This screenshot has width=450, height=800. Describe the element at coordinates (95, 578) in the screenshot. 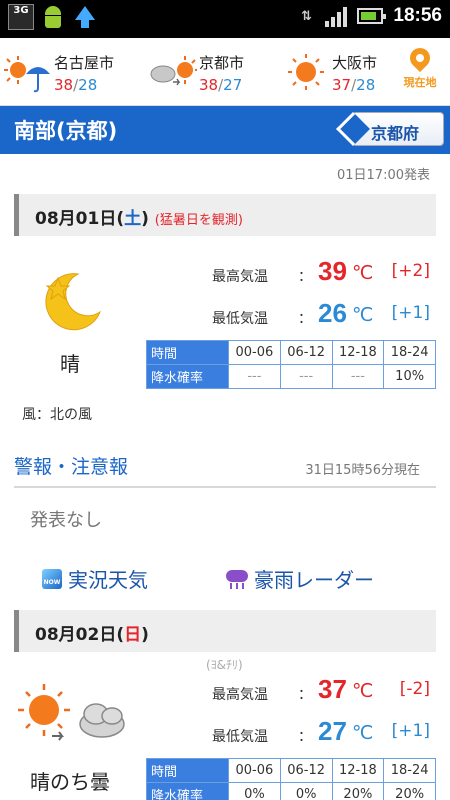

I see `observation-link: NOW 実況天気` at that location.